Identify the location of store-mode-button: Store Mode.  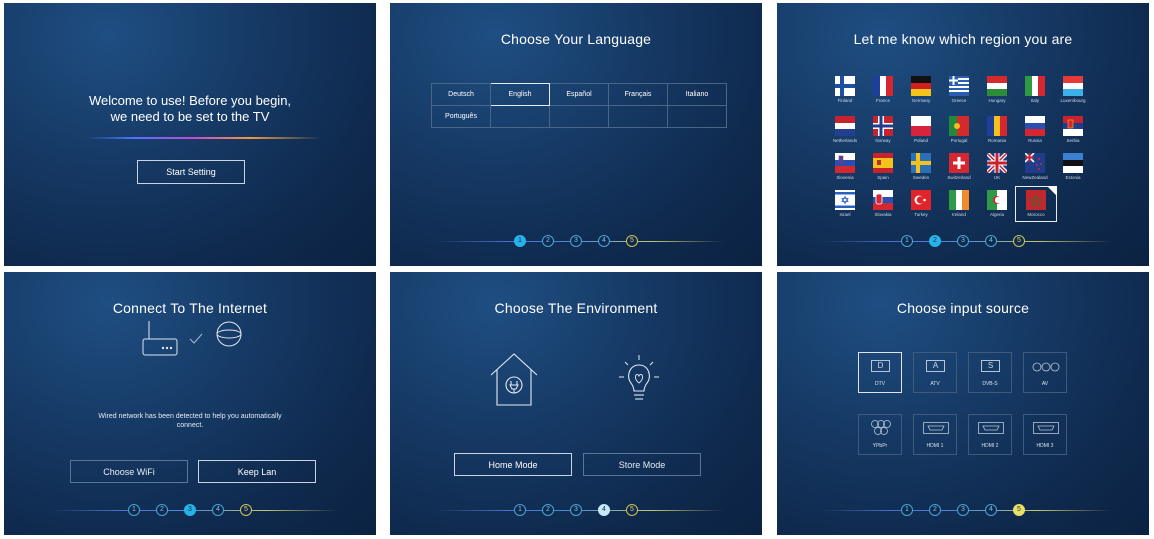
(642, 464).